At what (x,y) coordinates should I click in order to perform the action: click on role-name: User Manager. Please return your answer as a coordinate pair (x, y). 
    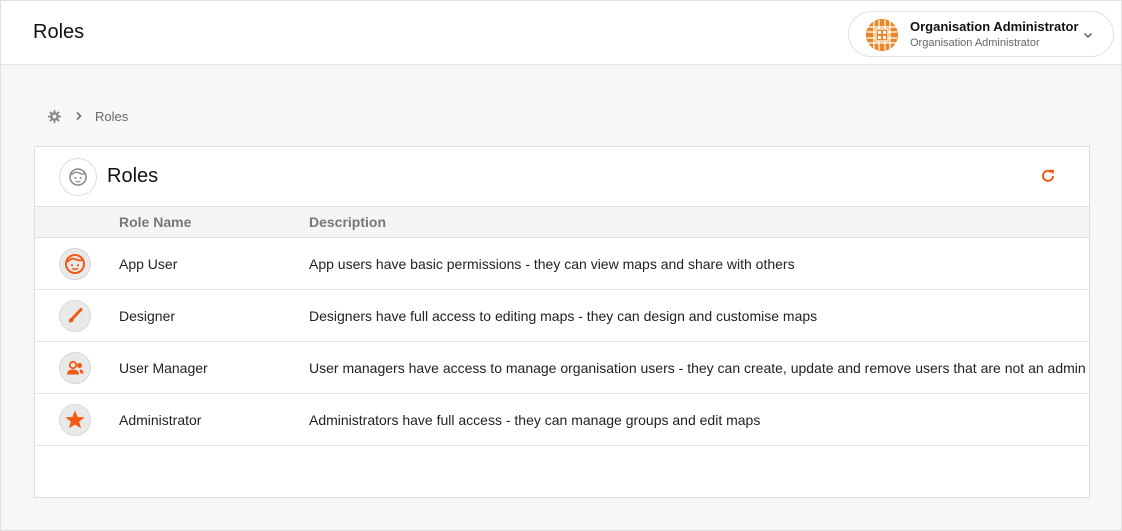
    Looking at the image, I should click on (163, 368).